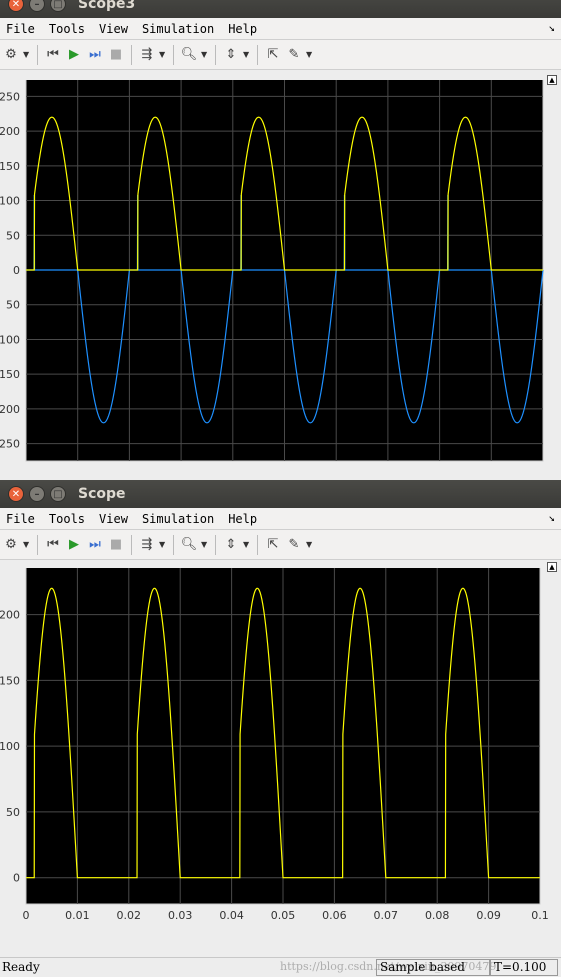 This screenshot has width=561, height=977. What do you see at coordinates (280, 9) in the screenshot?
I see `title-bar: ✕ – □ Scope3` at bounding box center [280, 9].